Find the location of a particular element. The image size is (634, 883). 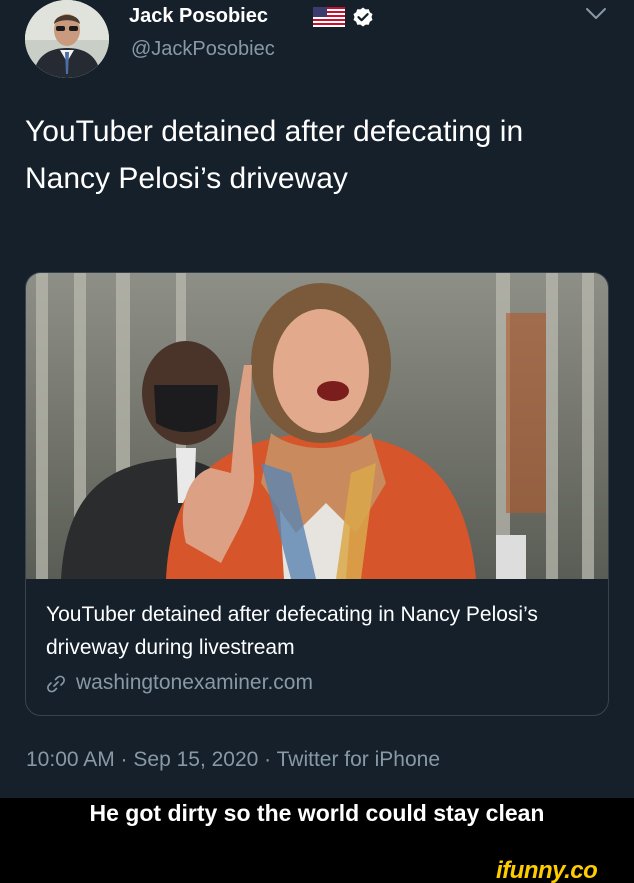

verified-badge-icon is located at coordinates (363, 17).